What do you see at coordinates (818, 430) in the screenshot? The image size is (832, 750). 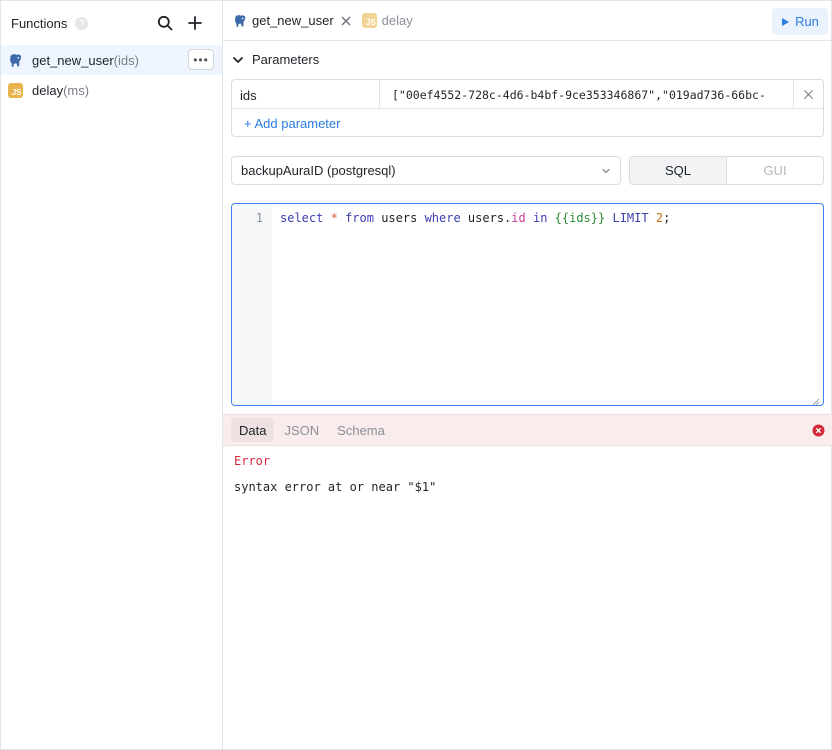 I see `error-status-icon` at bounding box center [818, 430].